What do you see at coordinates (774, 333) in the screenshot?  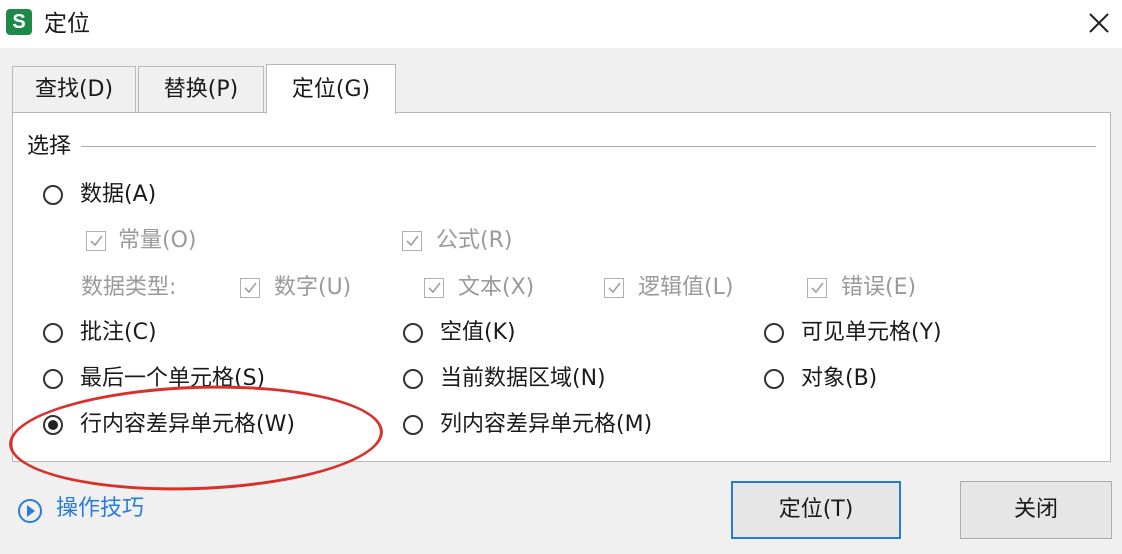 I see `visible-cells-radio` at bounding box center [774, 333].